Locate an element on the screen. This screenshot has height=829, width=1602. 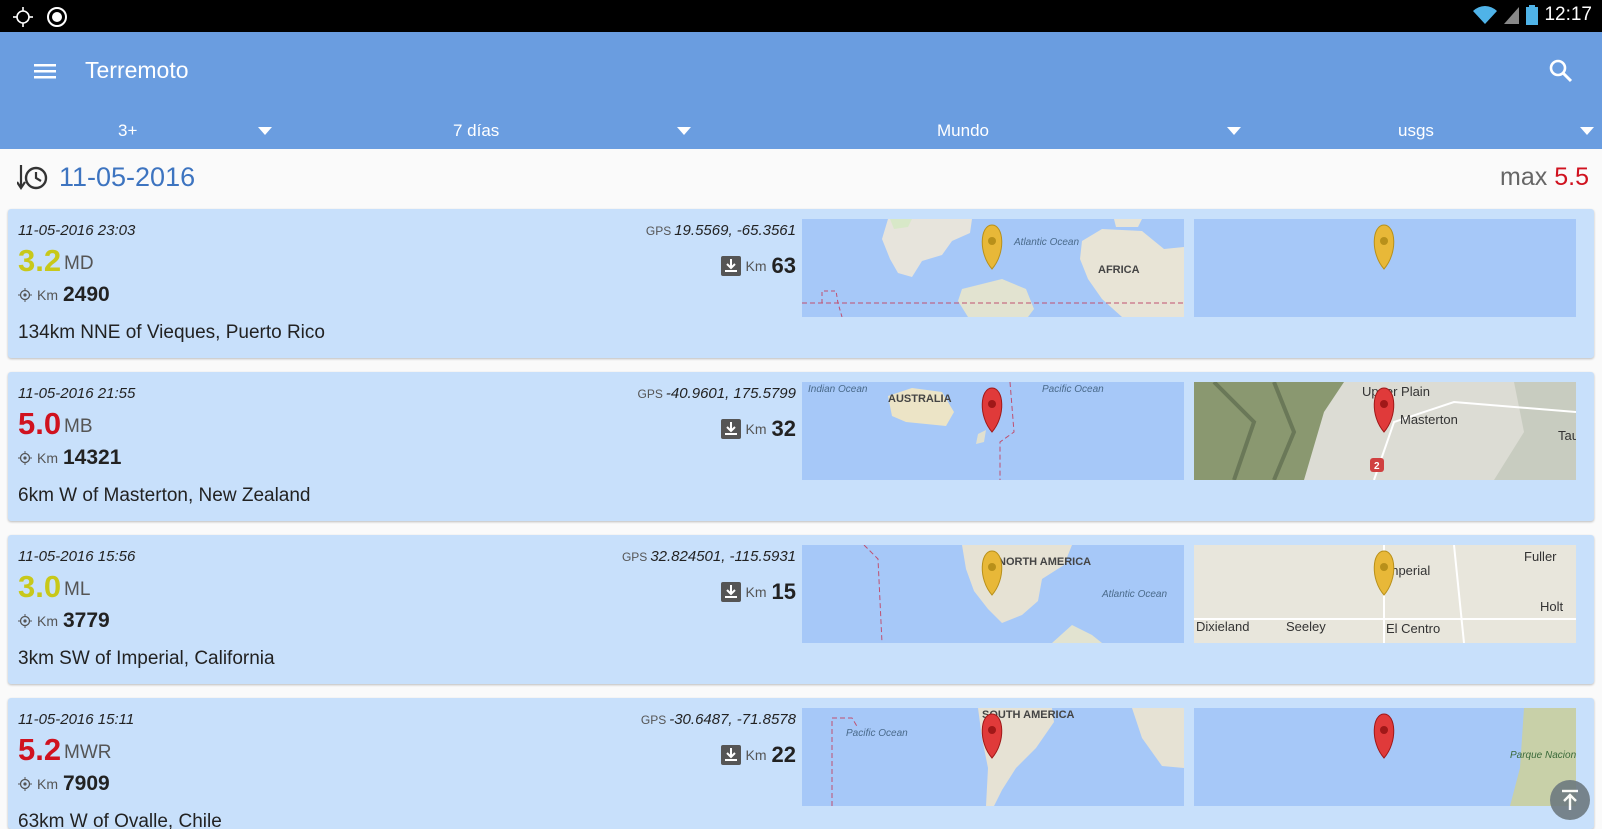
quake-place: 134km NNE of Vieques, Puerto Rico is located at coordinates (171, 332).